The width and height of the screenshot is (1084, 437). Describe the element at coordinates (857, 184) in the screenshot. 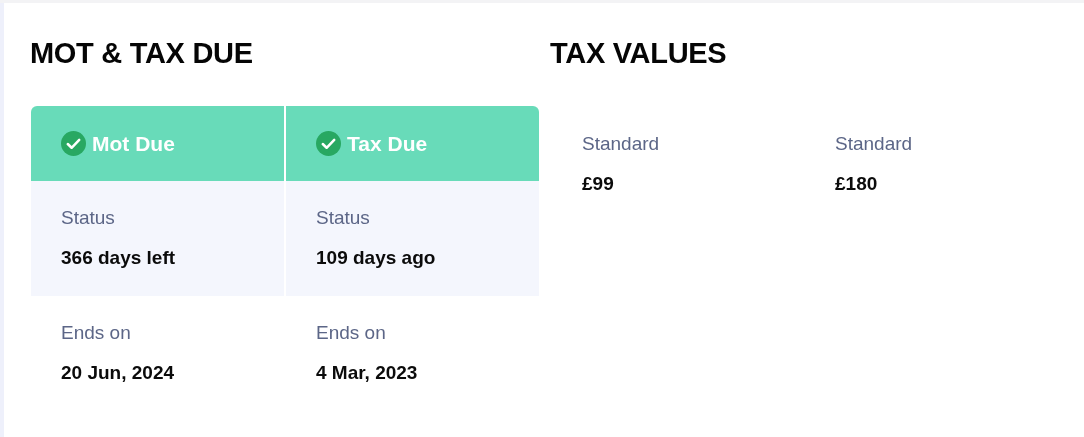

I see `tax-amount: £180` at that location.